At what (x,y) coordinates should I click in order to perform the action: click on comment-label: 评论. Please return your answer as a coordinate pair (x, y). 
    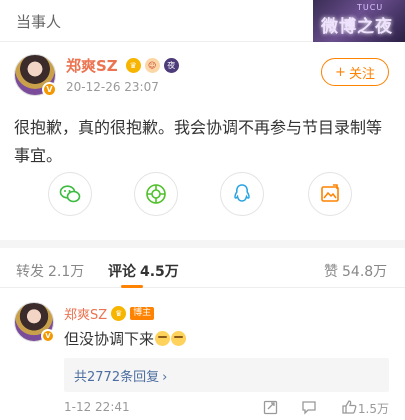
    Looking at the image, I should click on (122, 272).